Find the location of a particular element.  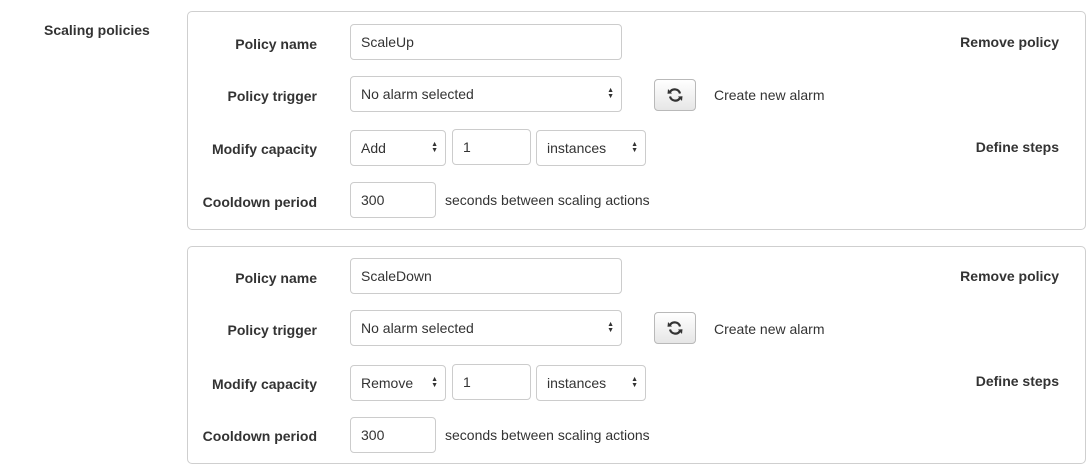

policy-name-input: ScaleUp is located at coordinates (486, 42).